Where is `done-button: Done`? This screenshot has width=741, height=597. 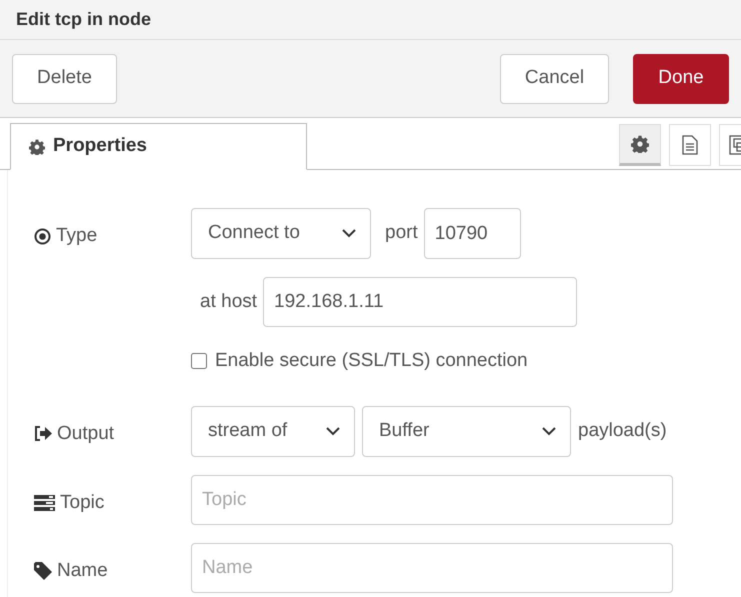 done-button: Done is located at coordinates (681, 79).